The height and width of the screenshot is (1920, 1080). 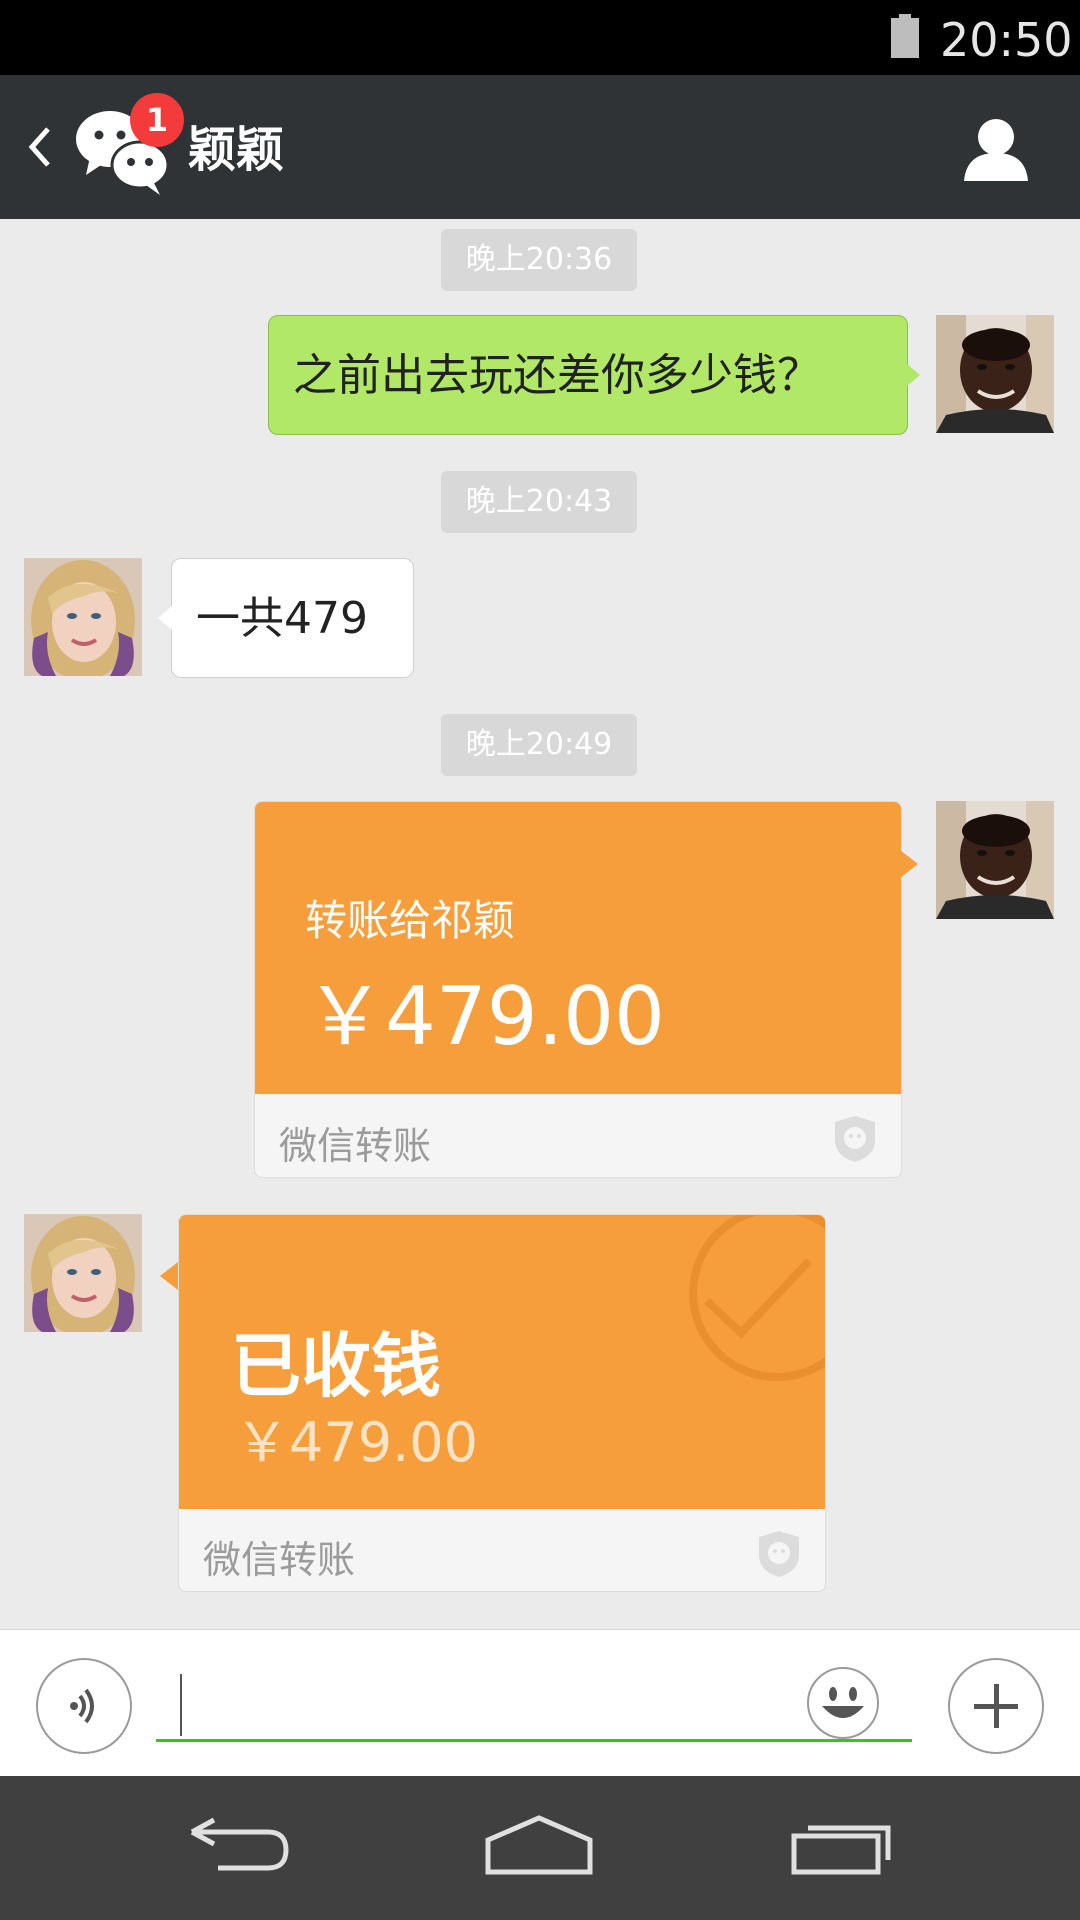 I want to click on sent-message-bubble: 之前出去玩还差你多少钱？, so click(x=588, y=375).